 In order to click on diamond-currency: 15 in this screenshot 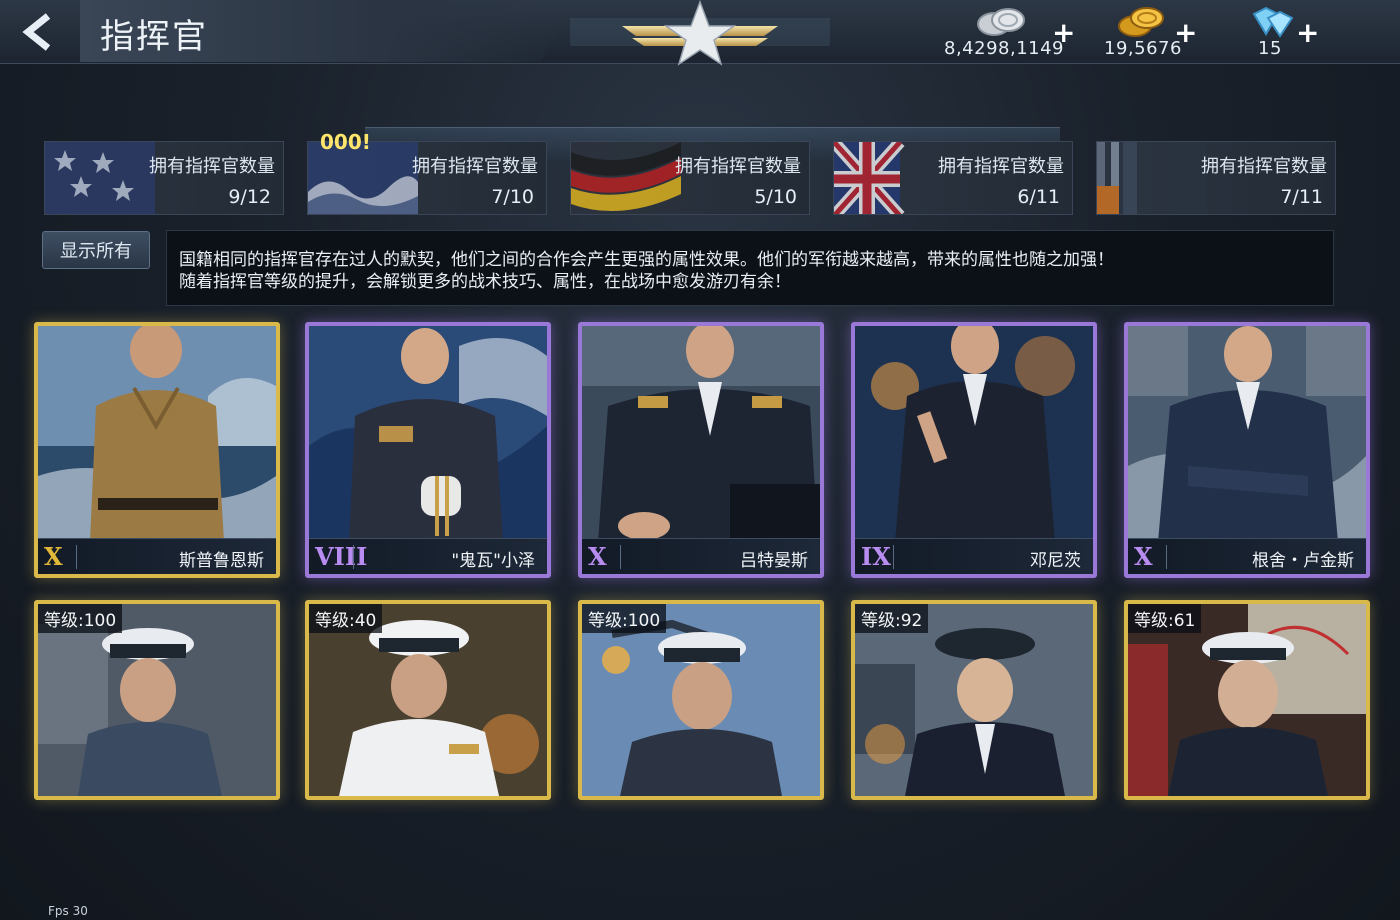, I will do `click(1270, 33)`.